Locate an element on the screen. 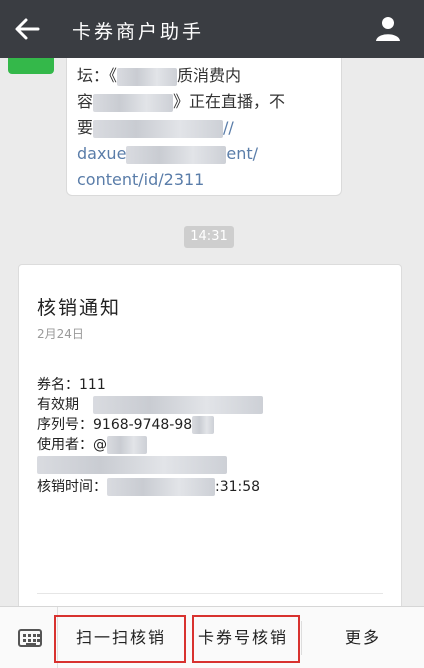 The width and height of the screenshot is (424, 668). keyboard-icon is located at coordinates (30, 638).